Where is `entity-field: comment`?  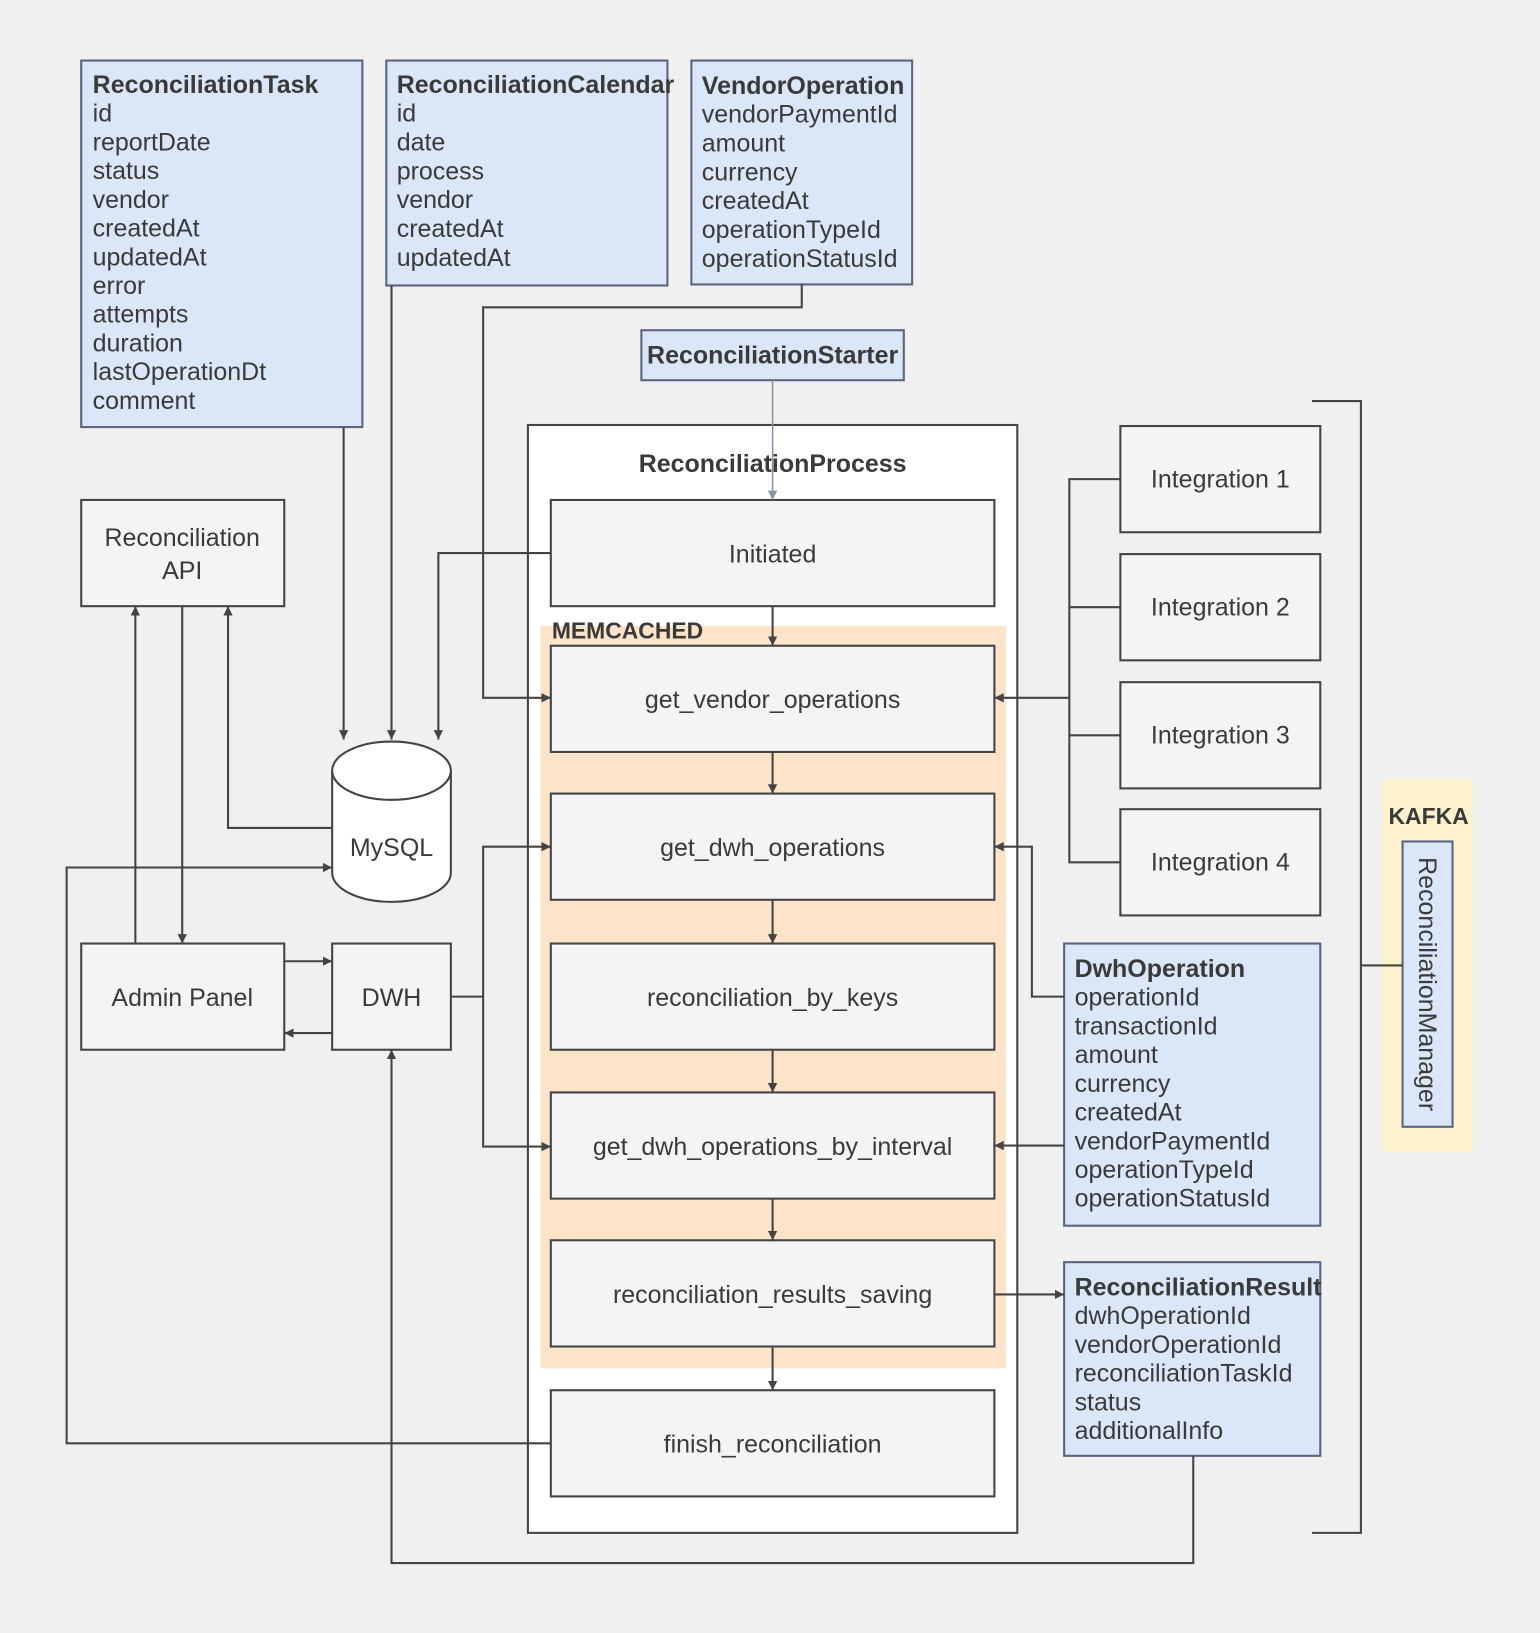
entity-field: comment is located at coordinates (144, 401).